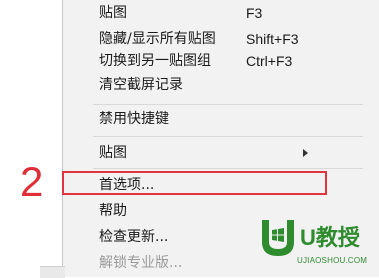 Image resolution: width=379 pixels, height=278 pixels. What do you see at coordinates (141, 85) in the screenshot?
I see `menu-item-label: 清空截屏记录` at bounding box center [141, 85].